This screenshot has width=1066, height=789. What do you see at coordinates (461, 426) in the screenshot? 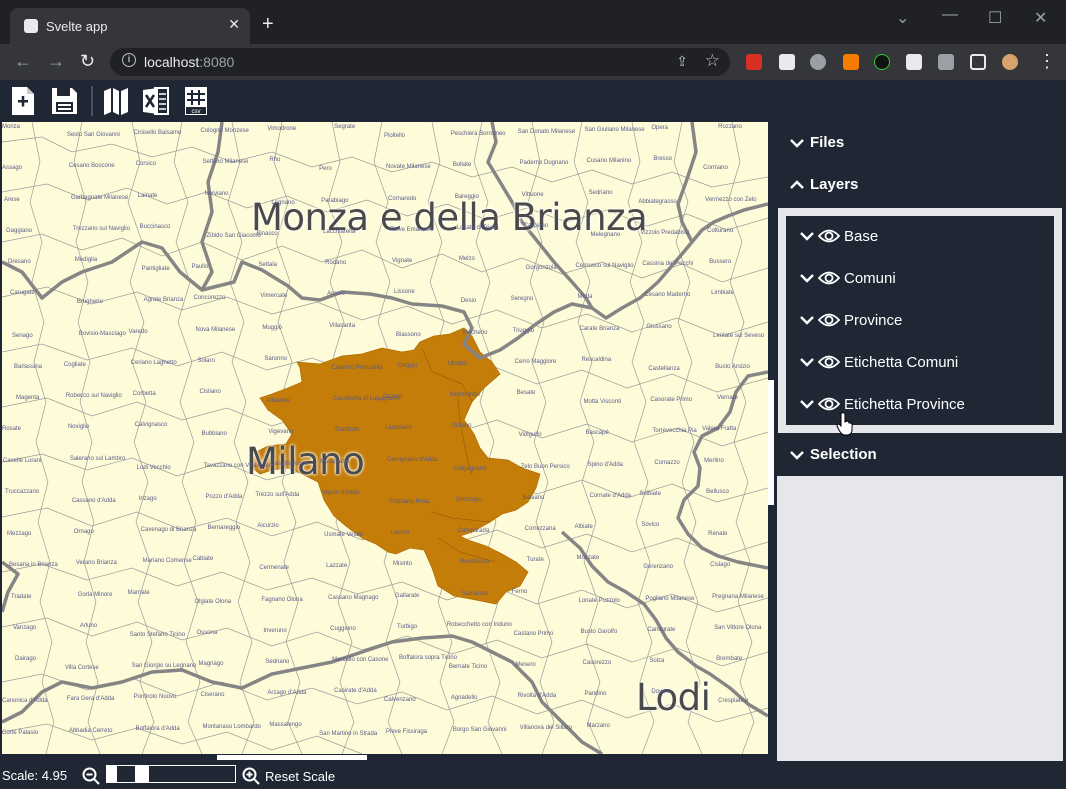
I see `comune-label: Siziano` at bounding box center [461, 426].